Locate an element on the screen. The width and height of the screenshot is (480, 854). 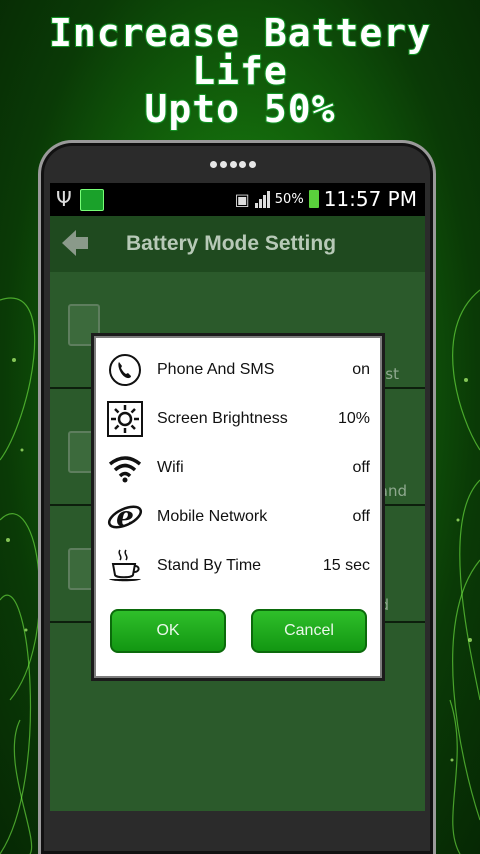
usb-icon: Ψ is located at coordinates (64, 199).